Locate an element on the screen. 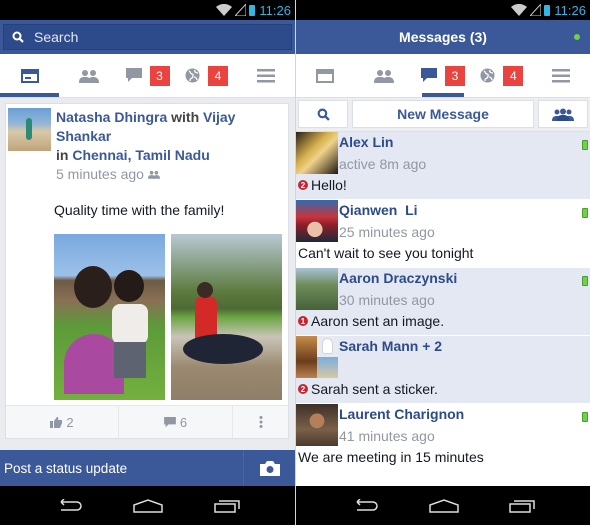  post-text: Quality time with the family! is located at coordinates (139, 210).